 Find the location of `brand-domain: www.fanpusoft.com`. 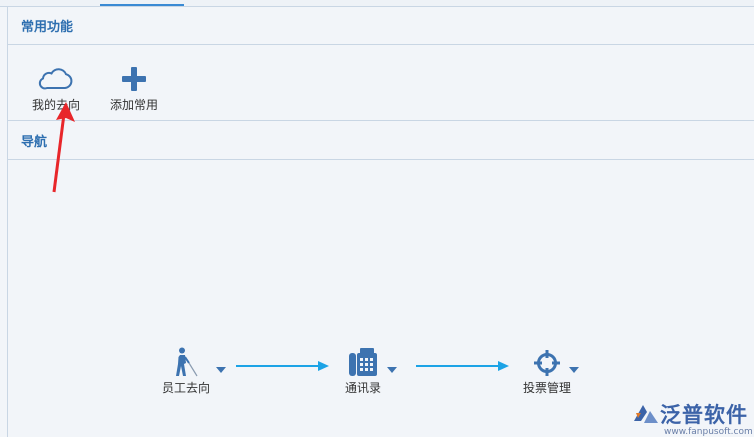

brand-domain: www.fanpusoft.com is located at coordinates (708, 432).